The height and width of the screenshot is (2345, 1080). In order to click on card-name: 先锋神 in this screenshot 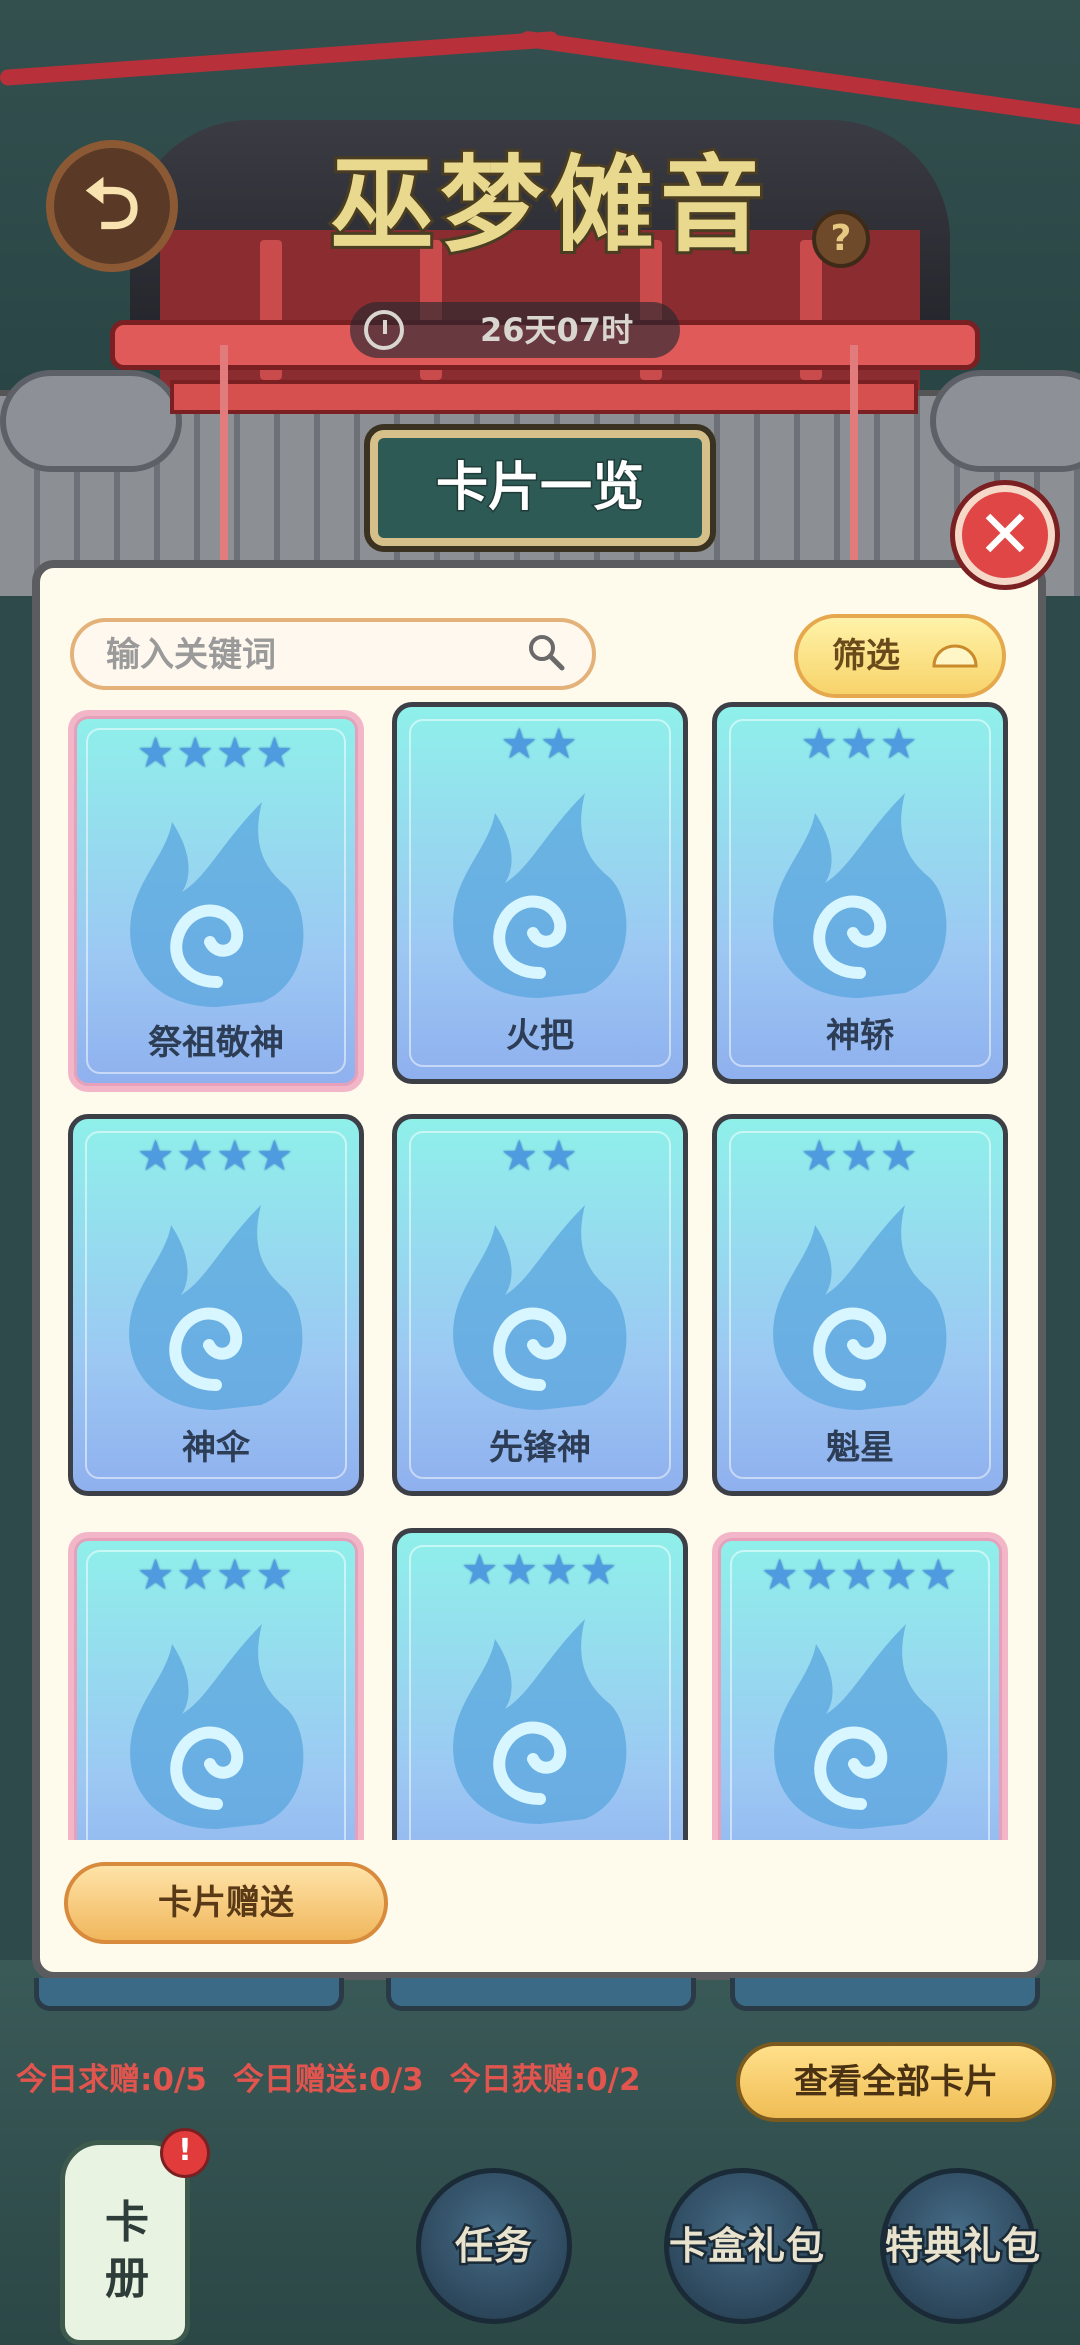, I will do `click(540, 1448)`.